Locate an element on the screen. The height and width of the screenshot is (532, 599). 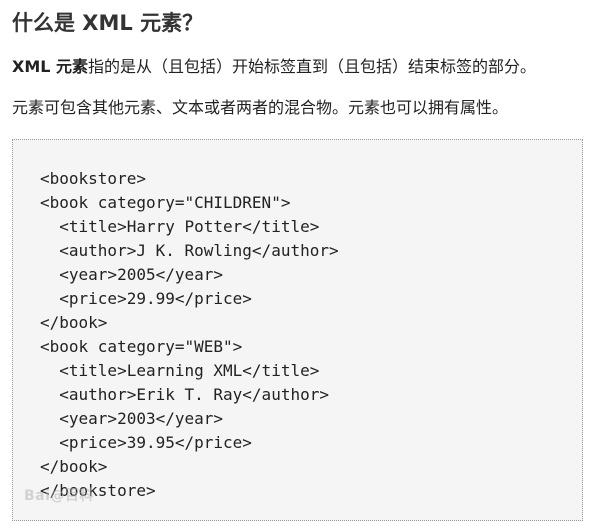
intro-paragraph: XML 元素指的是从（且包括）开始标签直到（且包括）结束标签的部分。 is located at coordinates (274, 67).